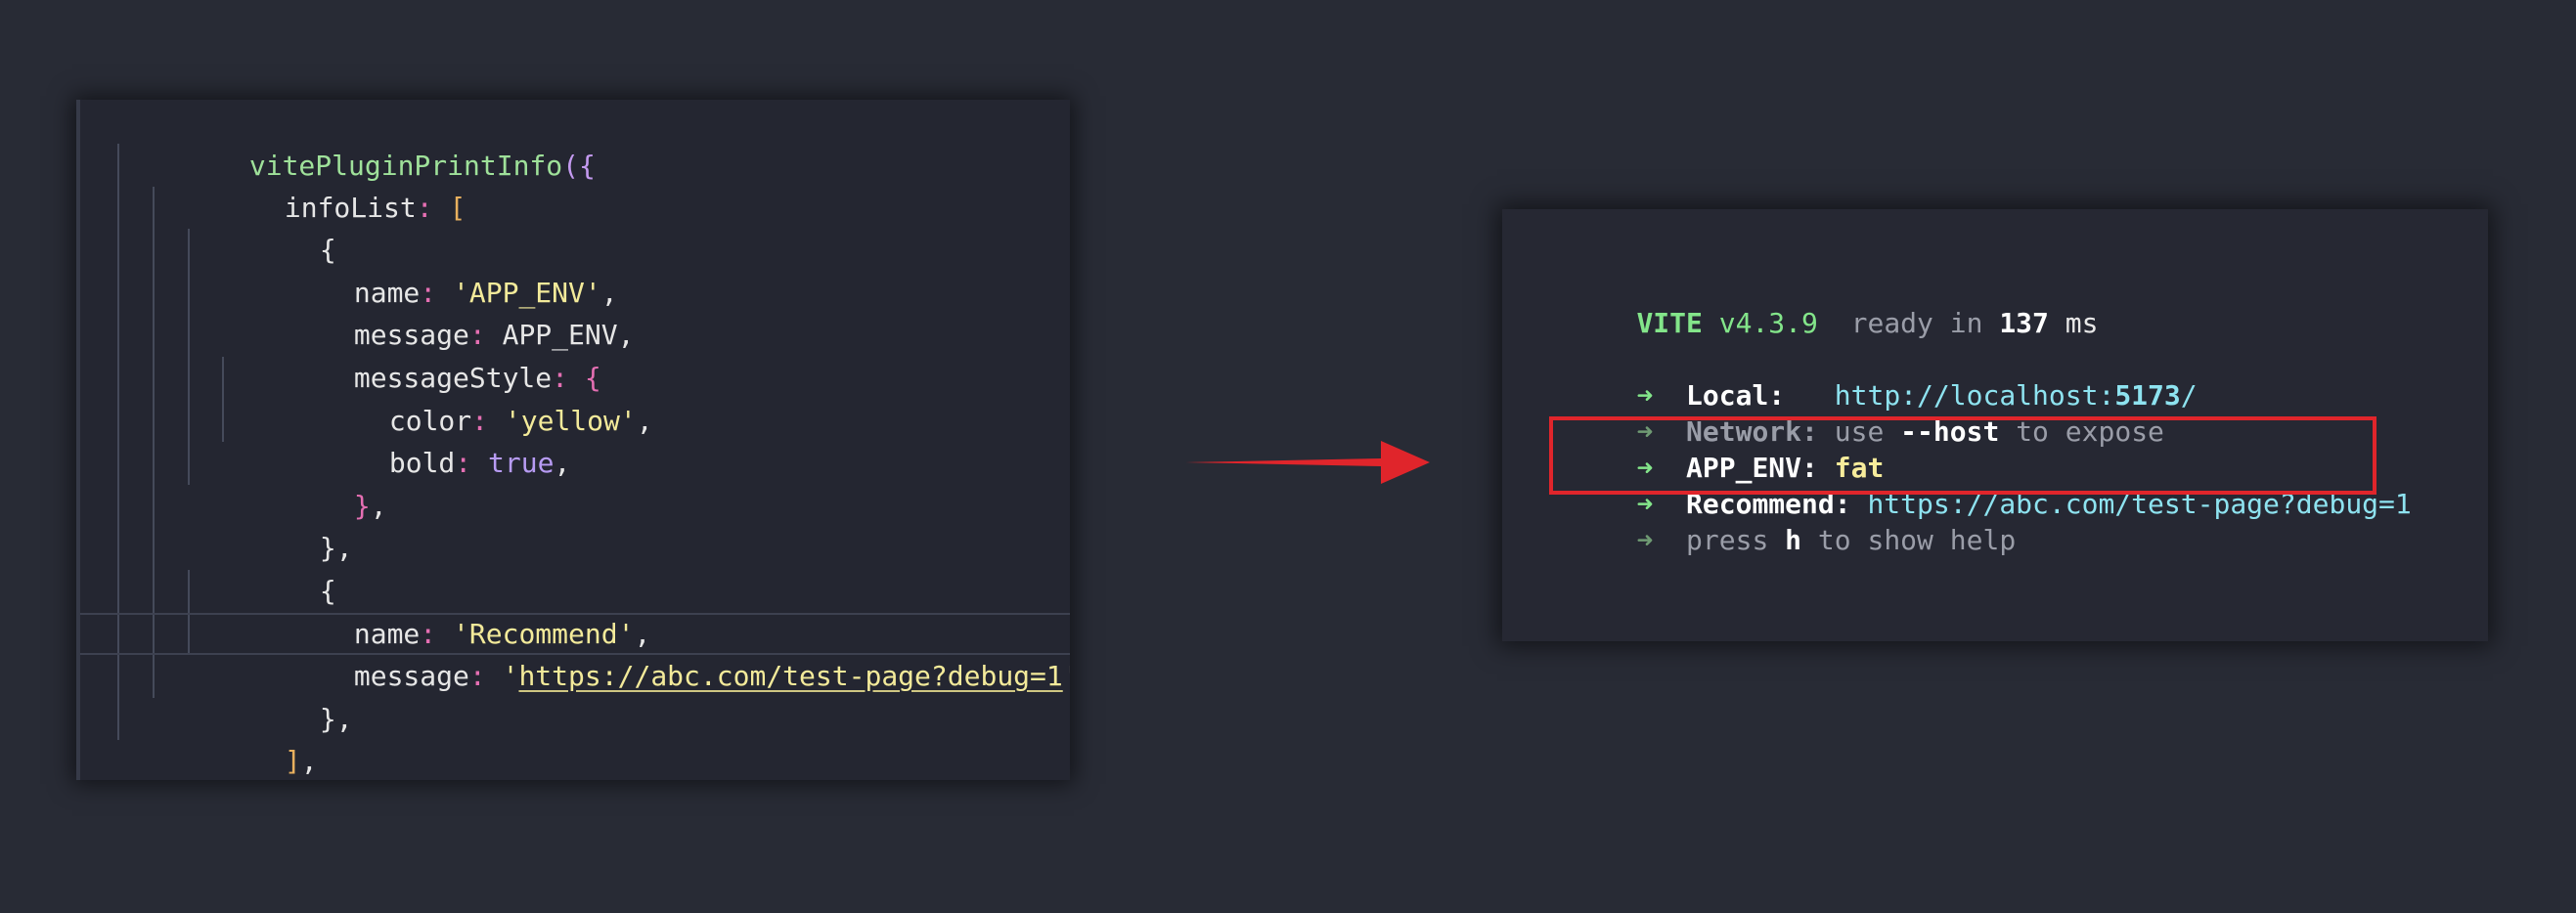 This screenshot has height=913, width=2576. Describe the element at coordinates (1670, 323) in the screenshot. I see `vite-brand: VITE` at that location.